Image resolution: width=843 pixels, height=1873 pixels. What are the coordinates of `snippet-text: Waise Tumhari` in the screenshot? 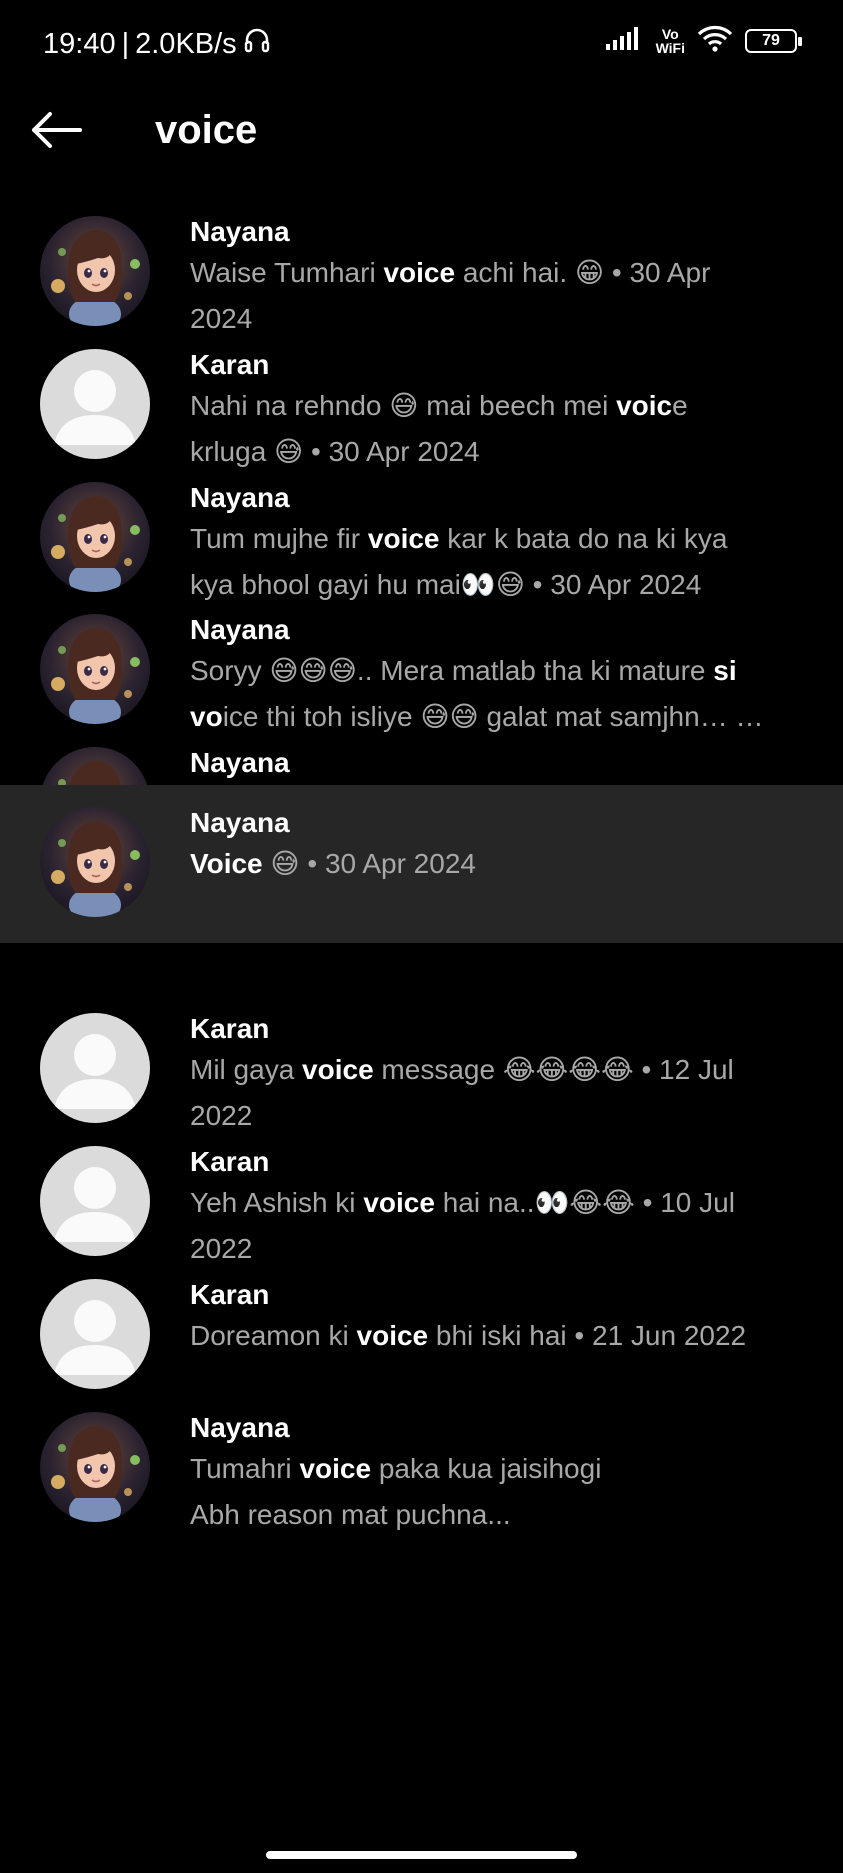 It's located at (287, 272).